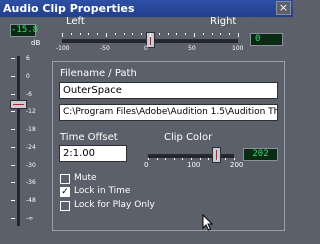  Describe the element at coordinates (65, 192) in the screenshot. I see `lock-in-time-checkbox: ✓` at that location.